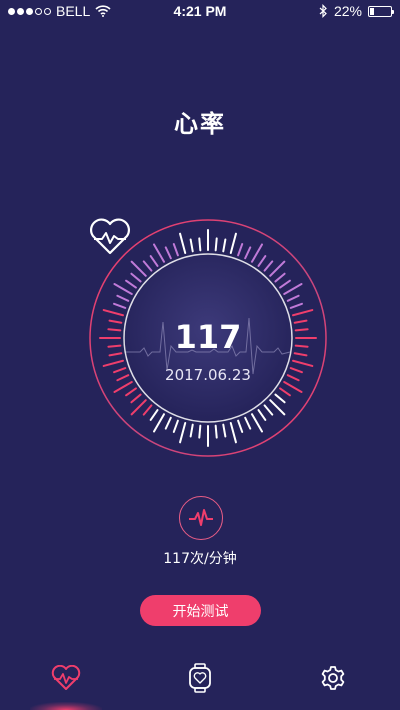 This screenshot has width=400, height=710. Describe the element at coordinates (347, 11) in the screenshot. I see `battery-percent: 22%` at that location.